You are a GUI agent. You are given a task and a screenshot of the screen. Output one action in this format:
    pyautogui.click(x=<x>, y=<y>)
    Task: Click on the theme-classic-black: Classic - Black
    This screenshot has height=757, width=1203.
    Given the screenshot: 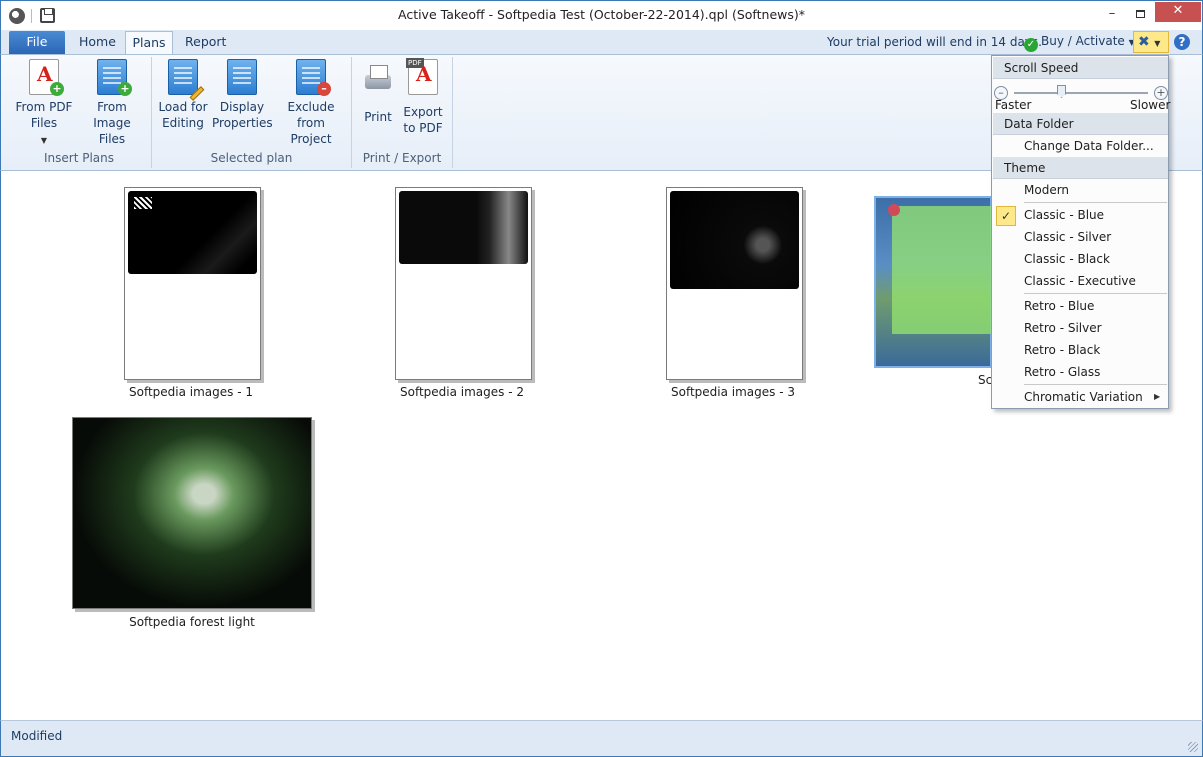 What is the action you would take?
    pyautogui.click(x=1067, y=259)
    